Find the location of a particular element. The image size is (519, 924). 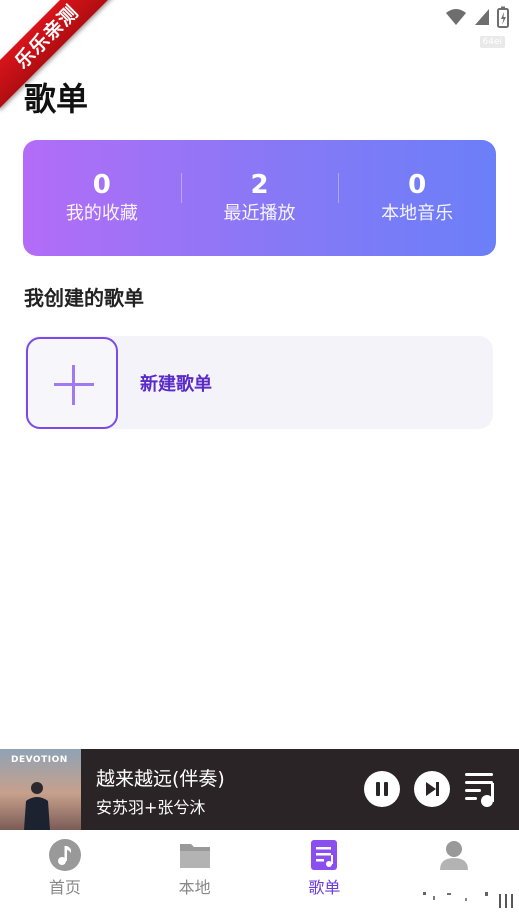

plus-box is located at coordinates (72, 383).